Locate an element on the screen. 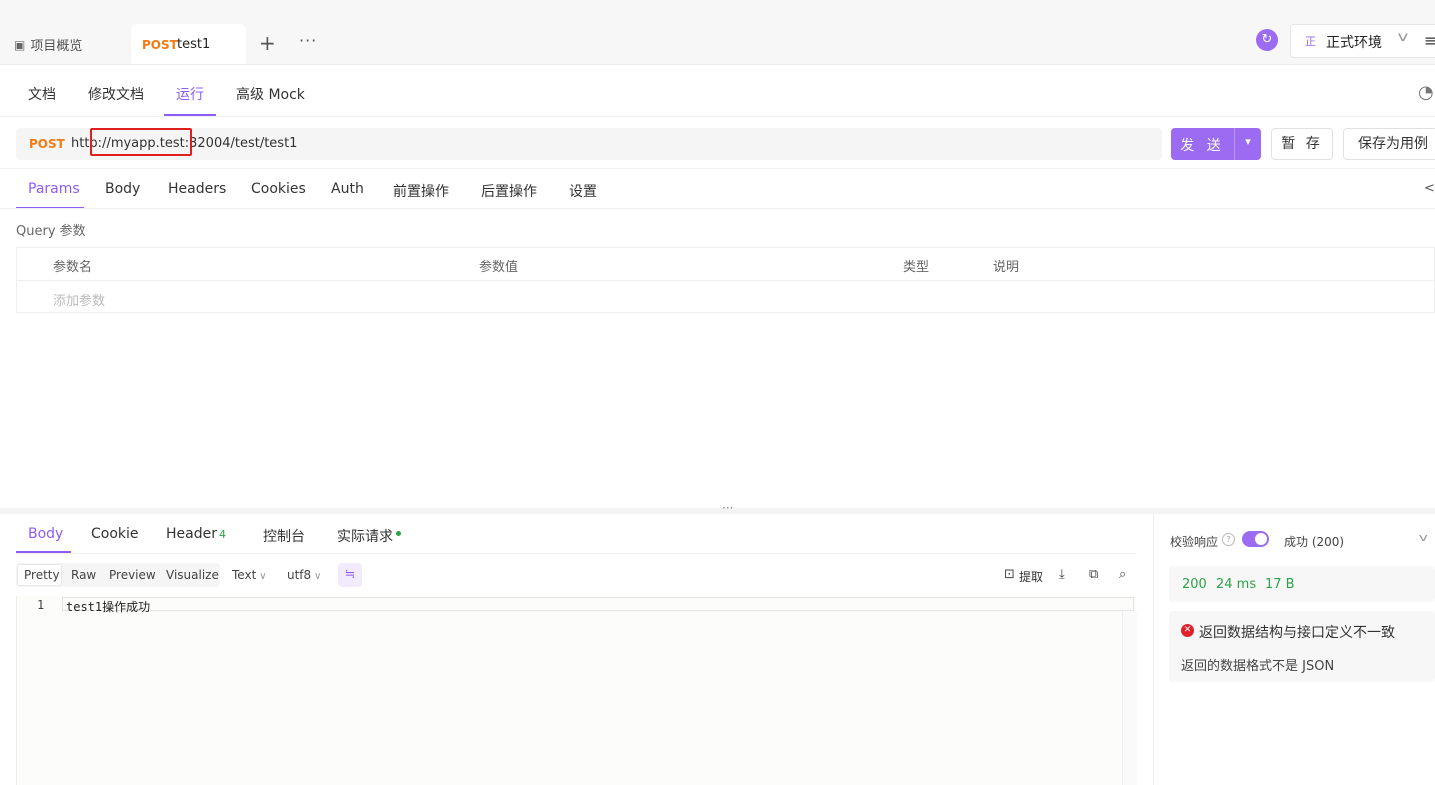  format-value: Text is located at coordinates (244, 575).